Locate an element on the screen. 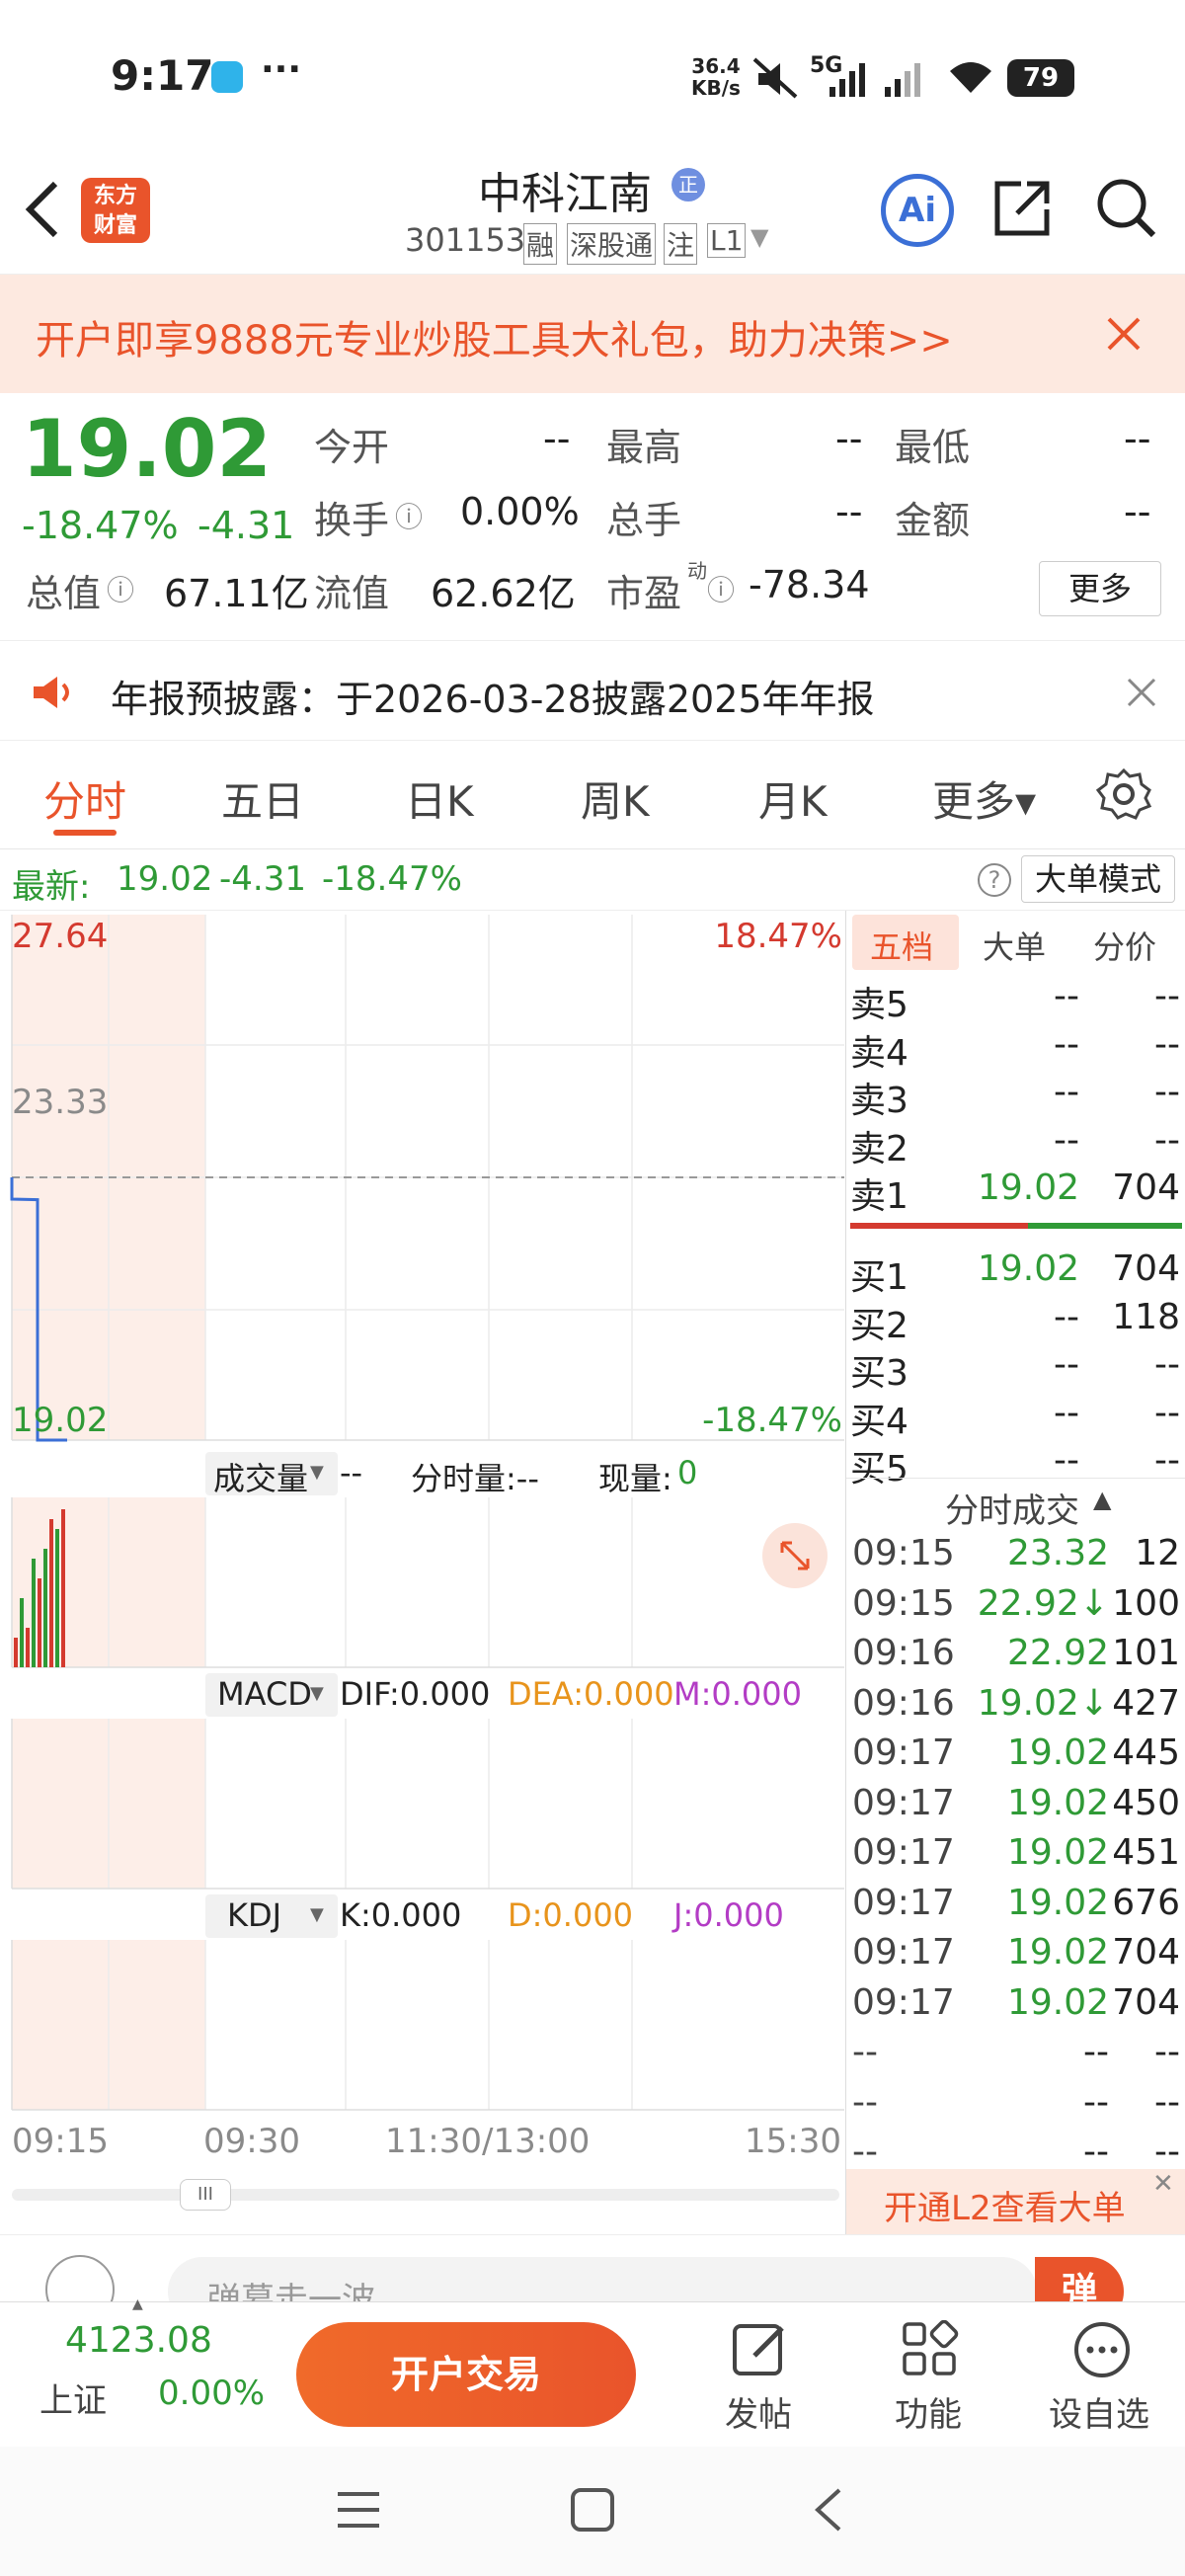 This screenshot has height=2576, width=1185. add-watchlist-button: 设自选 is located at coordinates (1102, 2376).